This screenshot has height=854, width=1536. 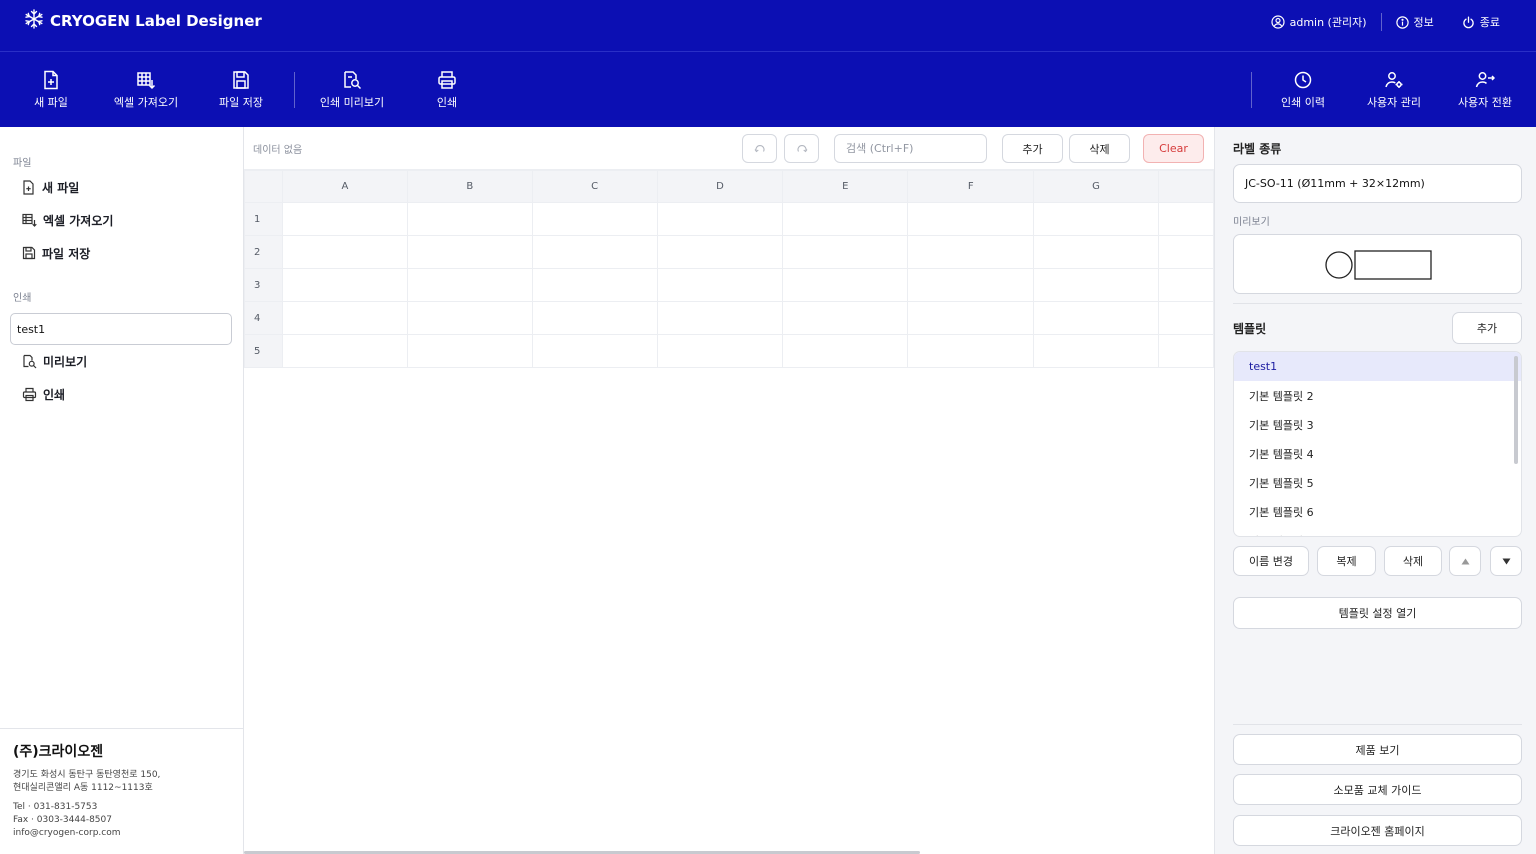 I want to click on template-duplicate-button: 복제, so click(x=1346, y=561).